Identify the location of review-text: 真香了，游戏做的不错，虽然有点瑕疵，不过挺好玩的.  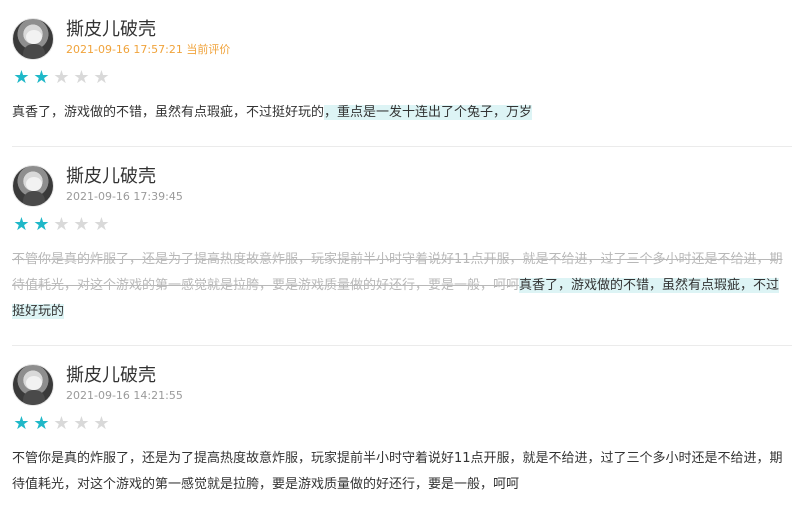
(168, 112).